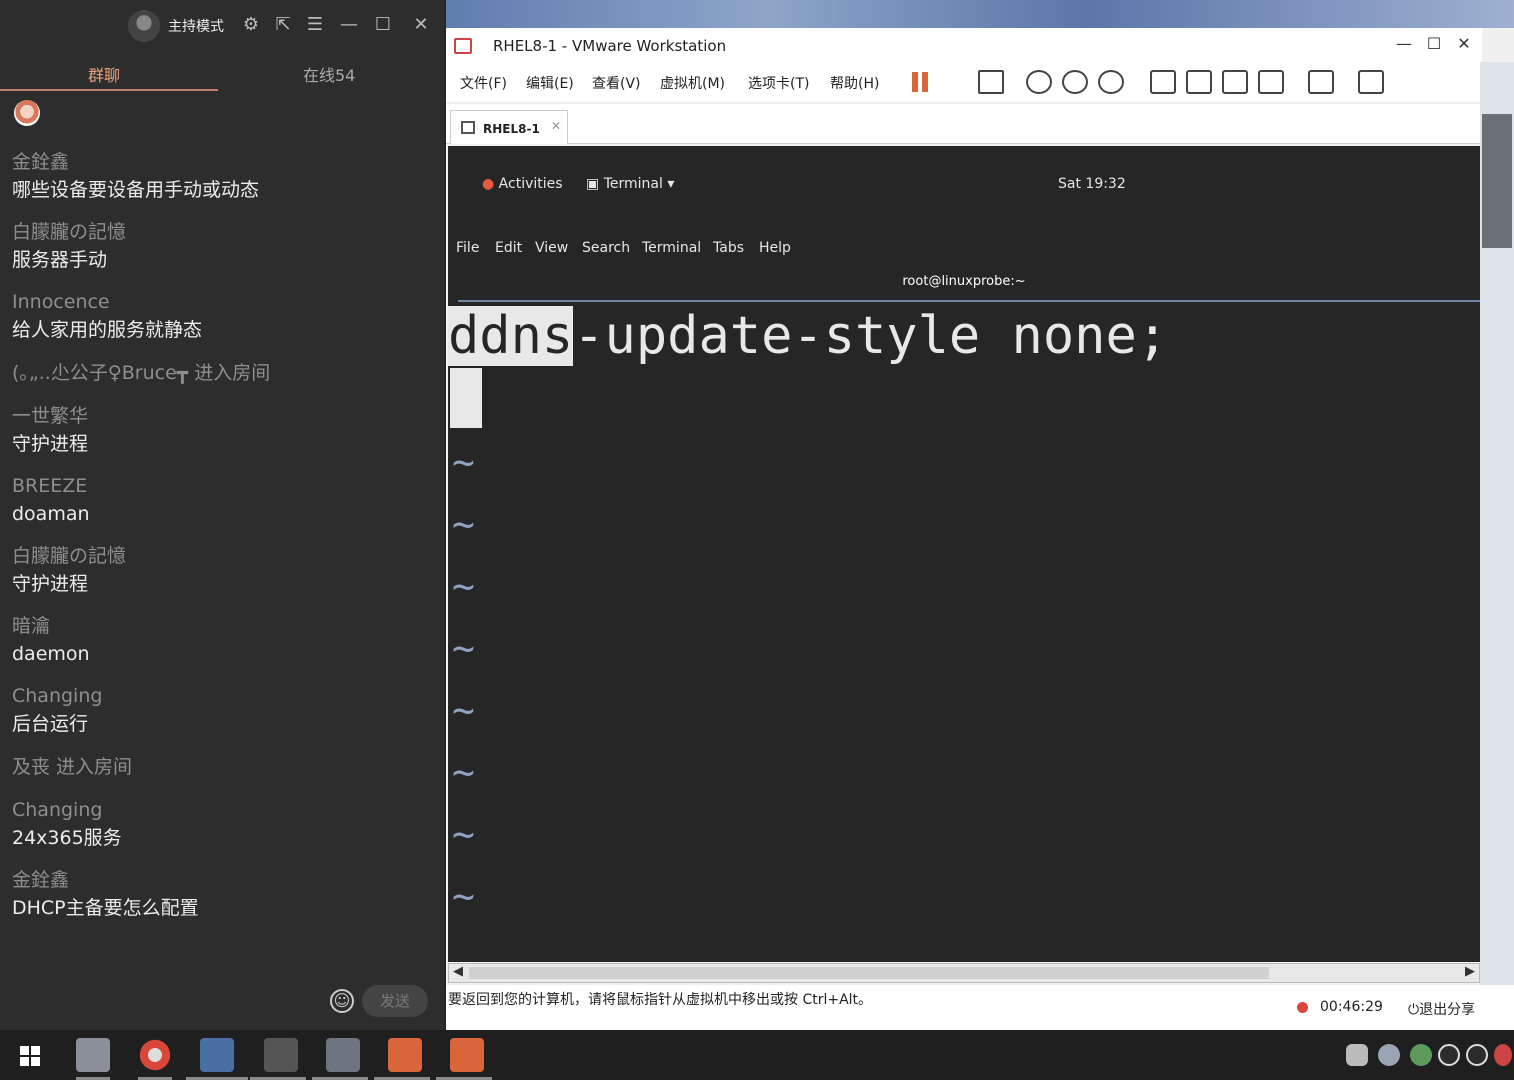 This screenshot has height=1080, width=1514. Describe the element at coordinates (50, 486) in the screenshot. I see `sender-name: BREEZE` at that location.